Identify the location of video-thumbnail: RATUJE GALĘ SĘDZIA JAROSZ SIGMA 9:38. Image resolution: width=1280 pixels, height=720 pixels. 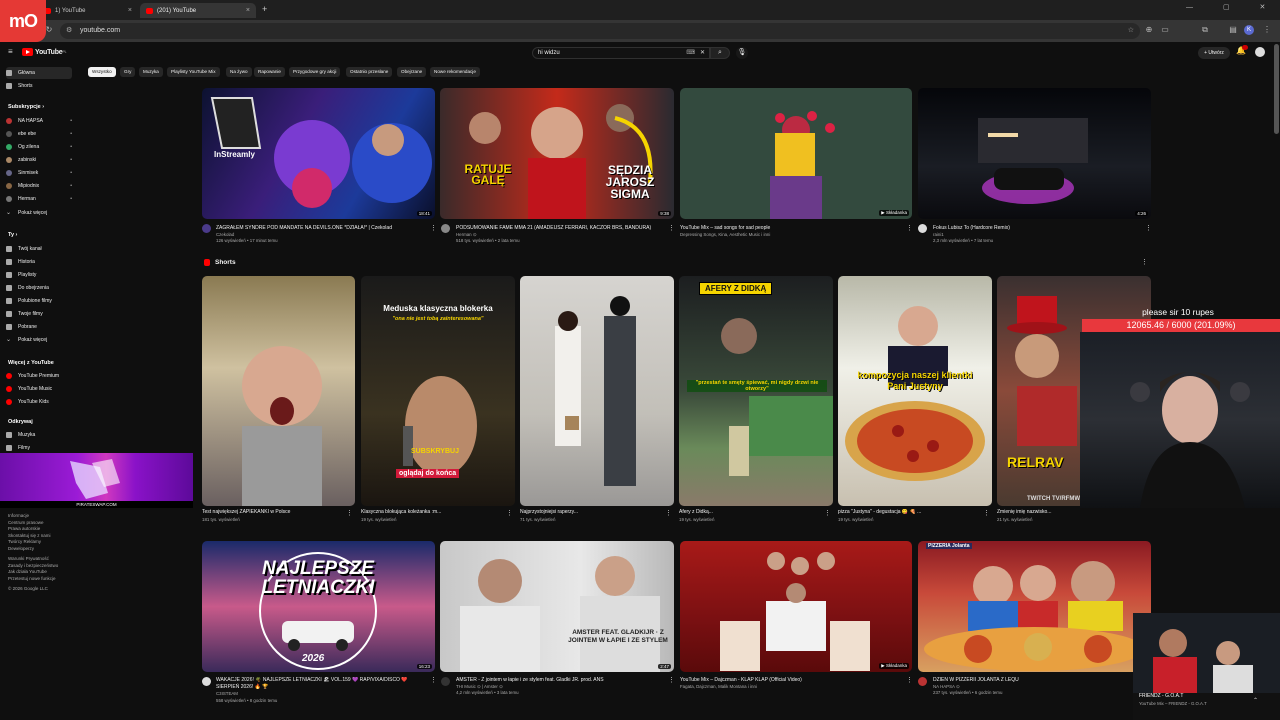
(557, 153).